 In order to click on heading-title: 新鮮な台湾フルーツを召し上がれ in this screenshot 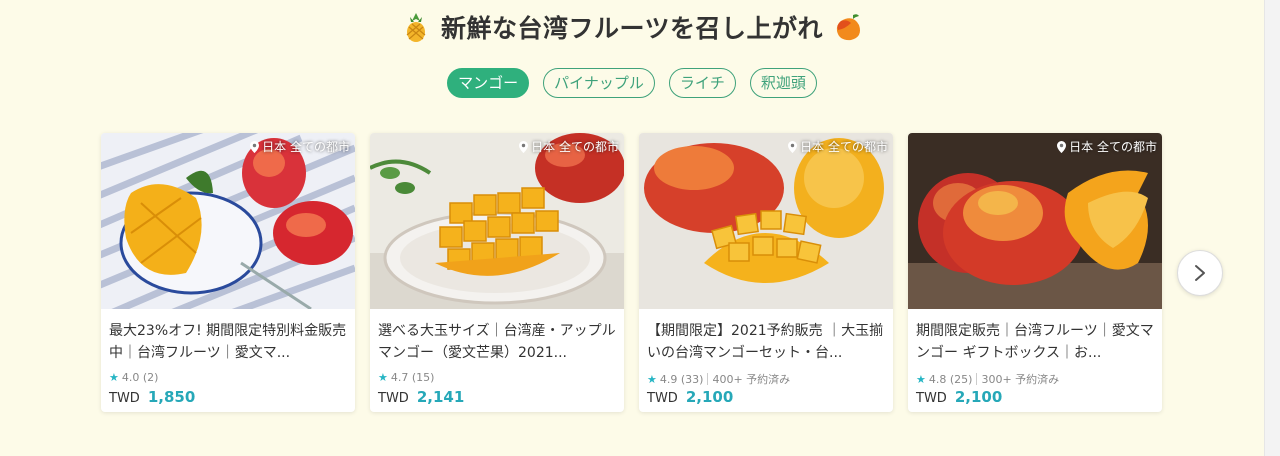, I will do `click(631, 28)`.